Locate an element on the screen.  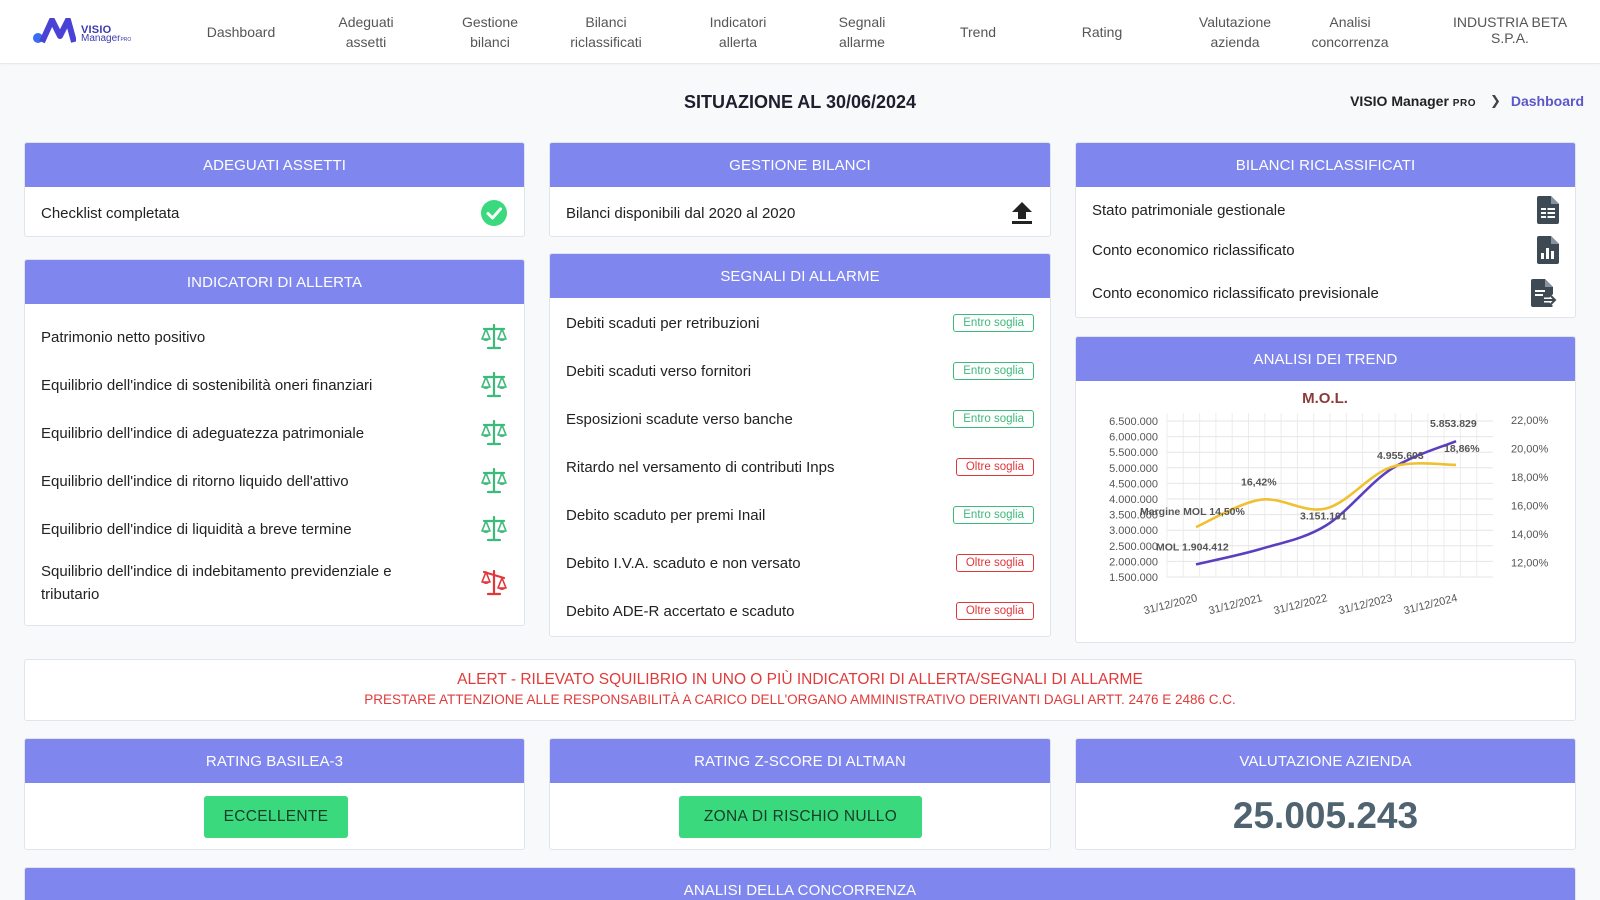
y-left-tick-label: 5.000.000 is located at coordinates (1133, 469).